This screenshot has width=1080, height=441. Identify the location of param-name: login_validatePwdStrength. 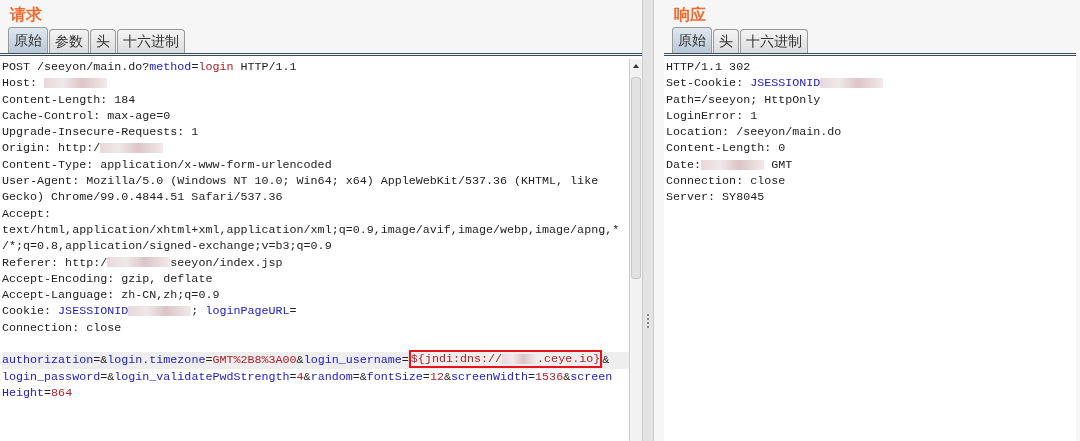
(202, 376).